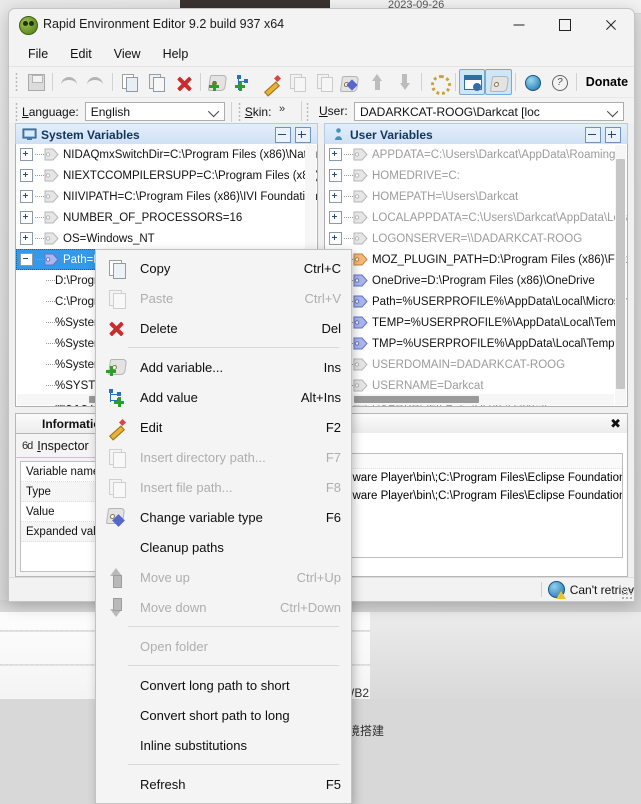 This screenshot has height=804, width=641. What do you see at coordinates (476, 196) in the screenshot?
I see `tree-row: HOMEPATH=\Users\Darkcat` at bounding box center [476, 196].